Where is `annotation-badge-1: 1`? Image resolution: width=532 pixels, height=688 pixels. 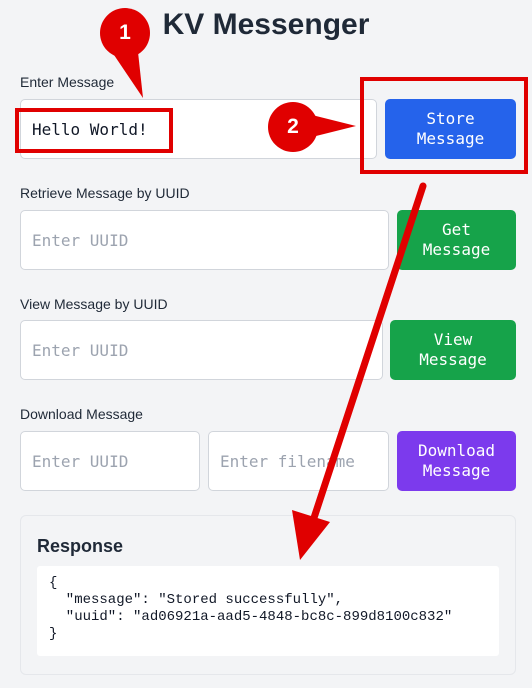
annotation-badge-1: 1 is located at coordinates (125, 33).